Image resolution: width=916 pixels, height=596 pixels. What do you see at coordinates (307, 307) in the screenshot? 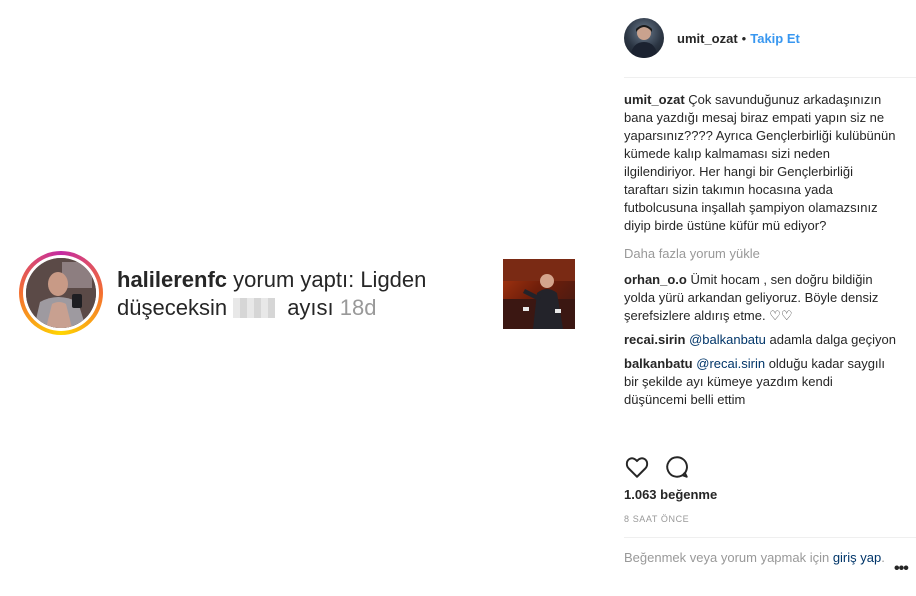
I see `notification-after-blur: ayısı` at bounding box center [307, 307].